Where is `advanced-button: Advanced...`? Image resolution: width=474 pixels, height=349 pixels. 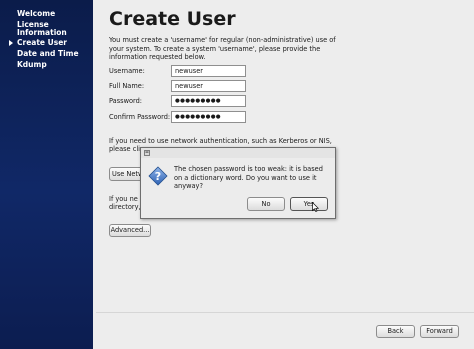
advanced-button: Advanced... is located at coordinates (130, 230).